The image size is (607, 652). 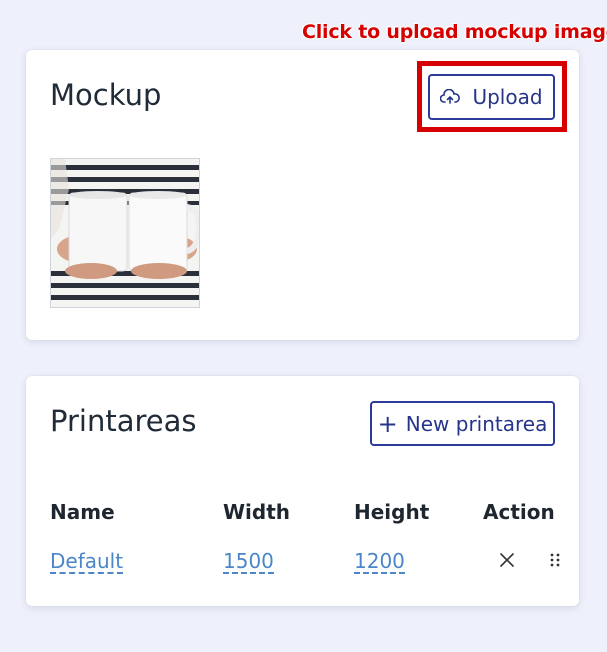 I want to click on printarea-height-cell: 1200, so click(x=379, y=562).